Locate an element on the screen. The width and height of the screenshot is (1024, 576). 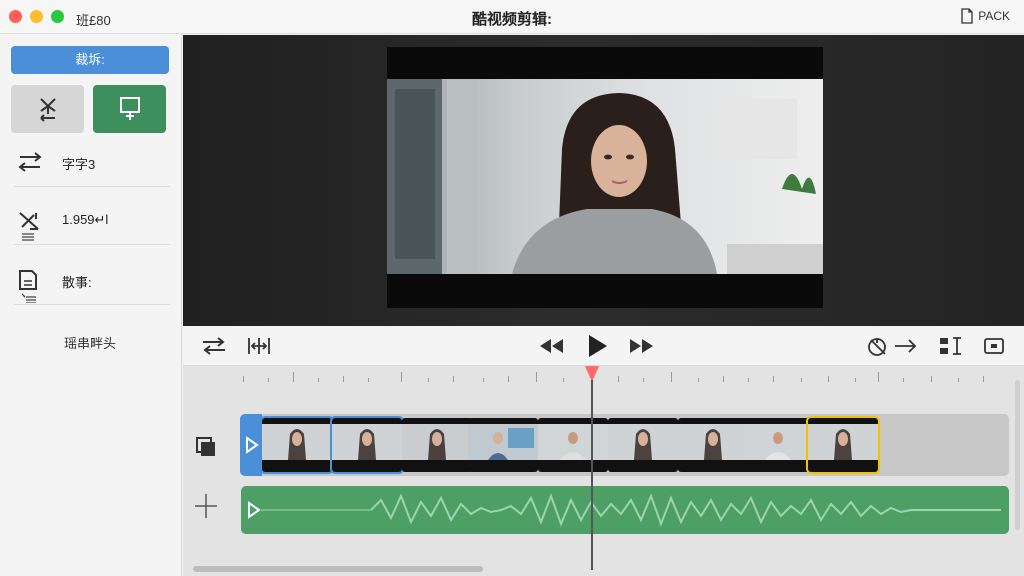
video-track-start-handle is located at coordinates (251, 445).